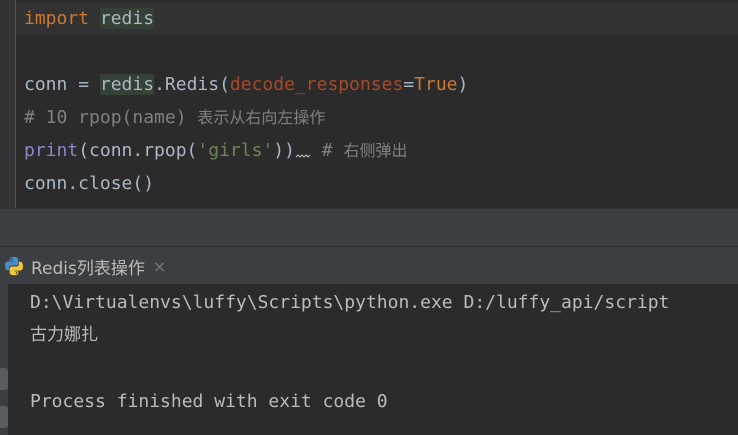 This screenshot has height=435, width=738. I want to click on argument-equals: =, so click(409, 84).